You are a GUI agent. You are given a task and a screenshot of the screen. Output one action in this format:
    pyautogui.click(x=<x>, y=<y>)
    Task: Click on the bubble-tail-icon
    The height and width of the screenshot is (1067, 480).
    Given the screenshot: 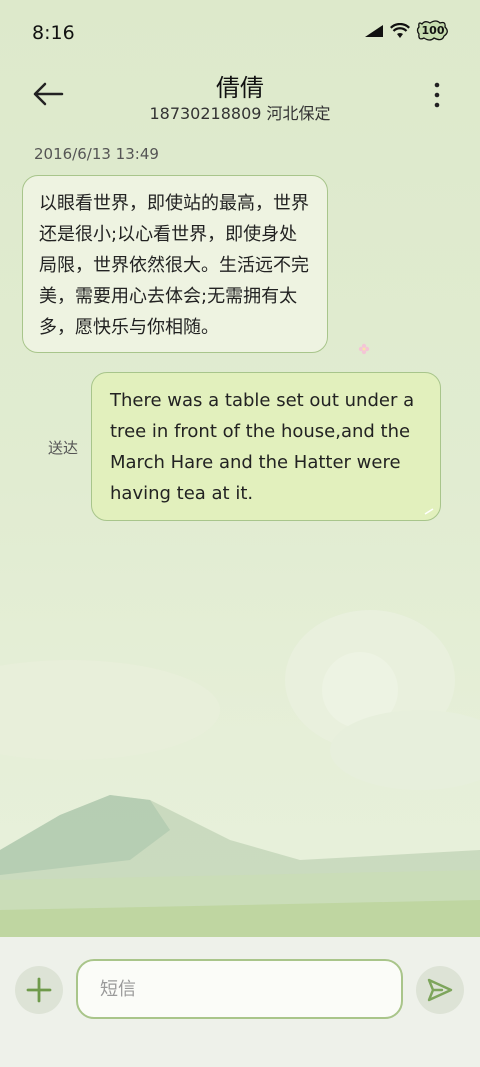 What is the action you would take?
    pyautogui.click(x=429, y=511)
    